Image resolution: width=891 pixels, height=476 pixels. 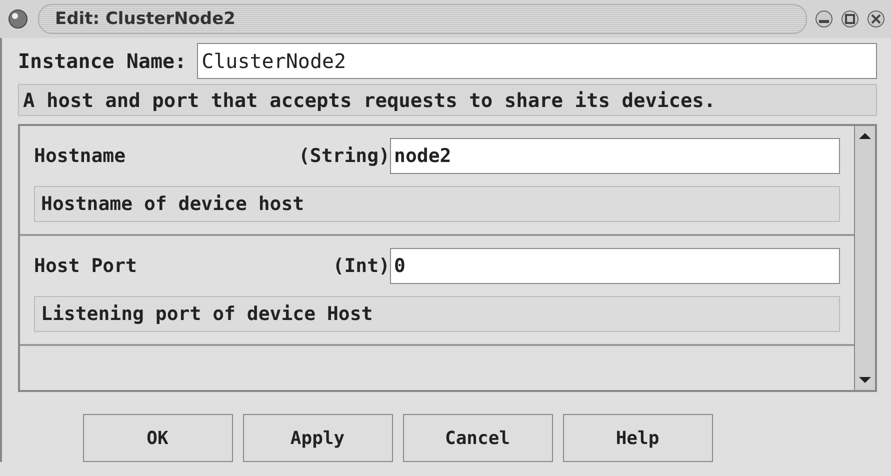 I want to click on dialog-button: Help, so click(x=637, y=438).